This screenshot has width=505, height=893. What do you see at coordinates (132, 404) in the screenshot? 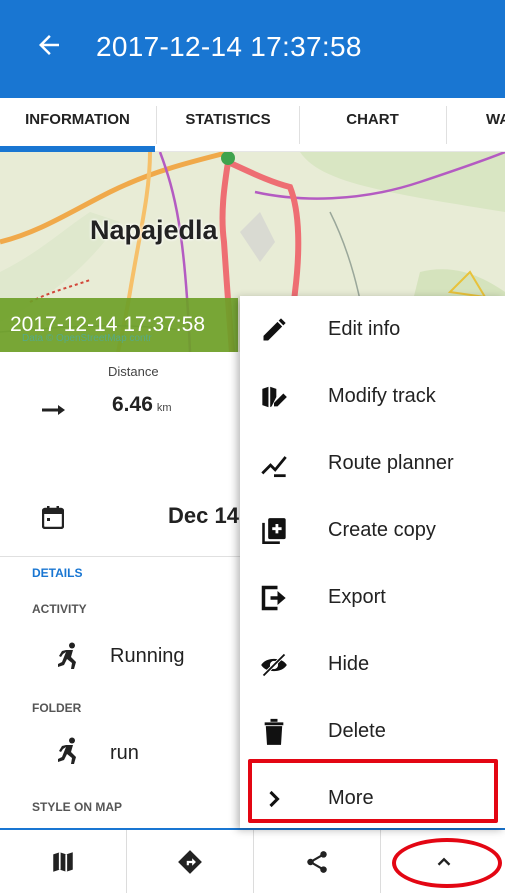
I see `distance-number: 6.46` at bounding box center [132, 404].